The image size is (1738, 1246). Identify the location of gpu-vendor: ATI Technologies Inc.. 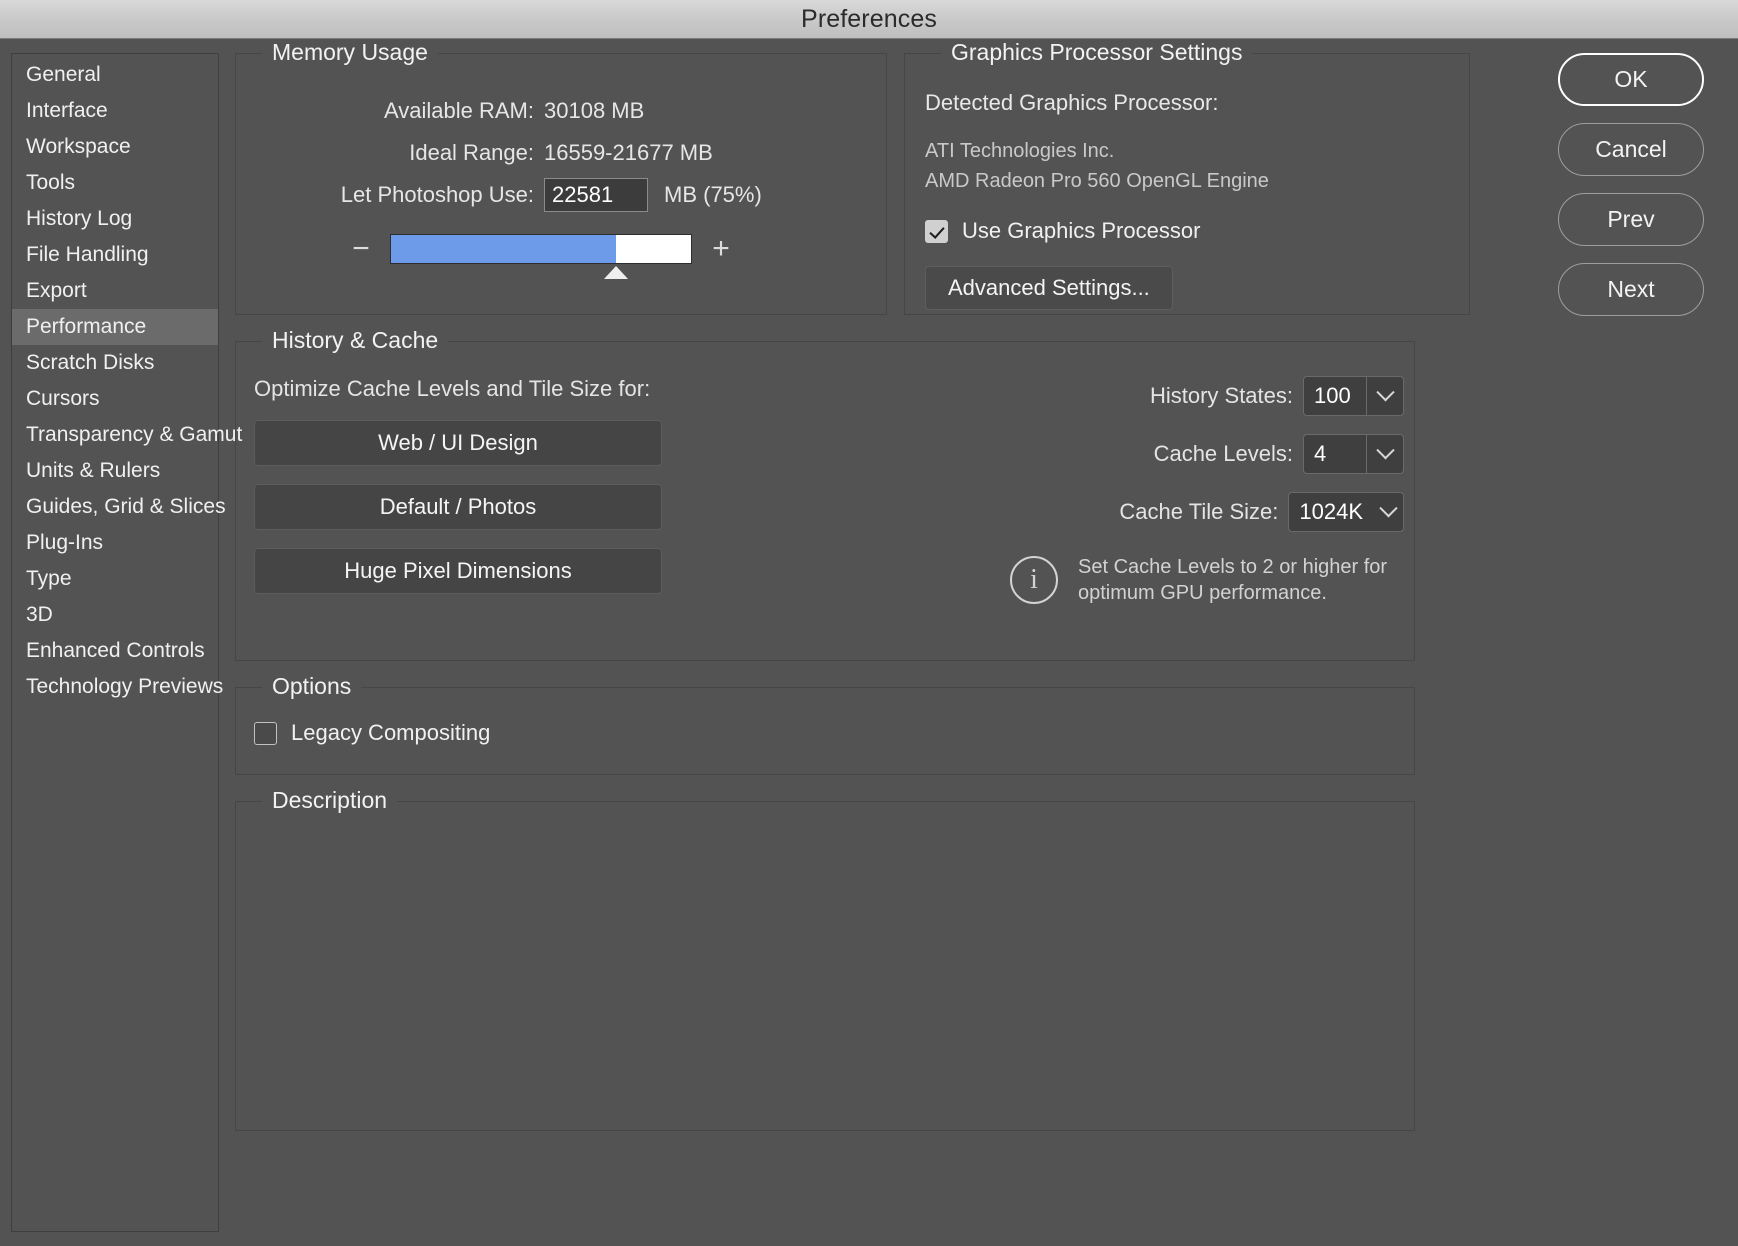
(1020, 151).